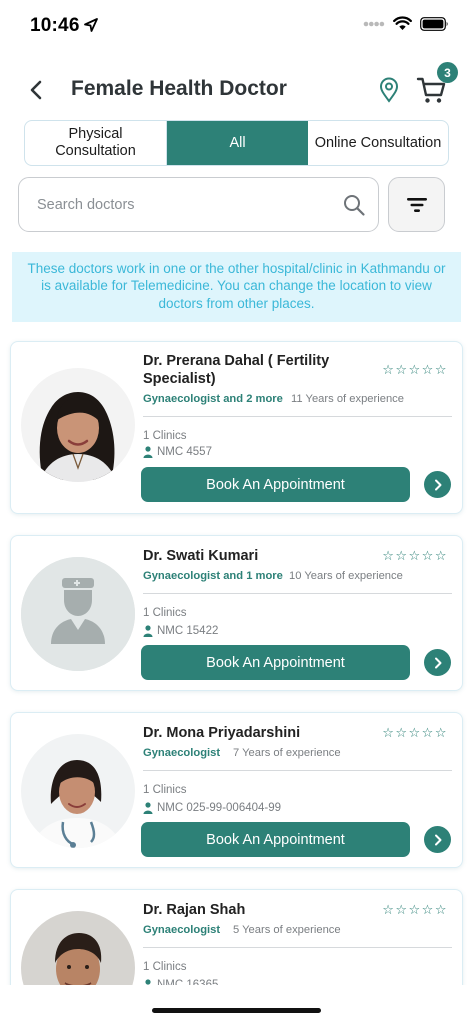 This screenshot has height=1024, width=473. I want to click on status-indicators, so click(406, 23).